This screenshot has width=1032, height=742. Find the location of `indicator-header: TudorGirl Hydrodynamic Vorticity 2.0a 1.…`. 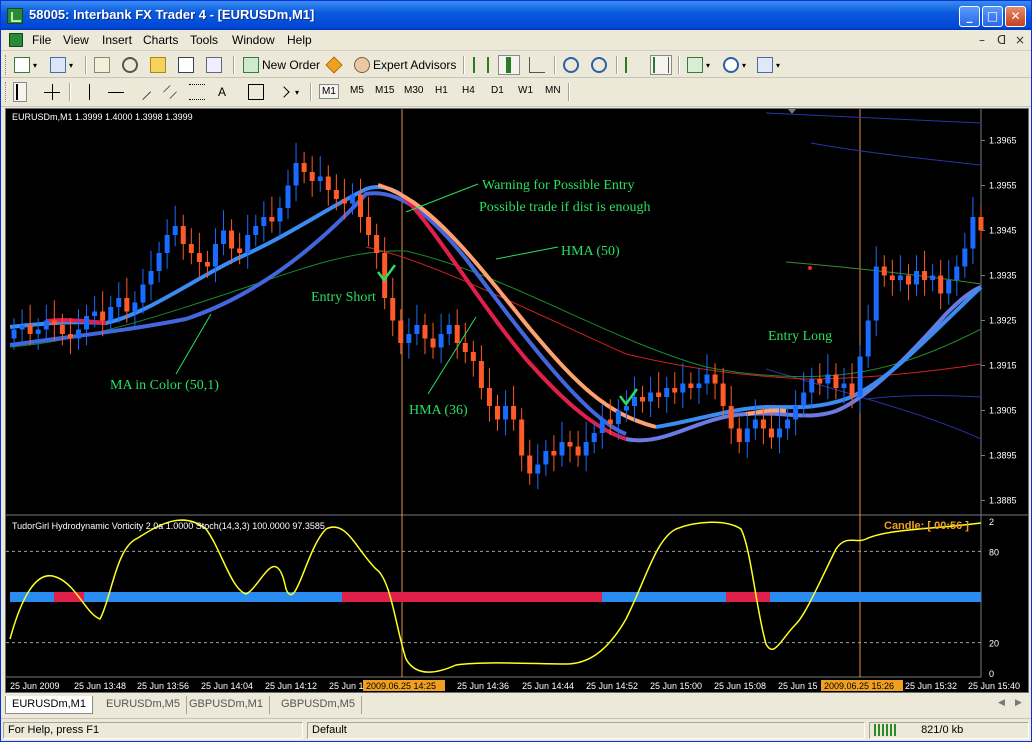

indicator-header: TudorGirl Hydrodynamic Vorticity 2.0a 1.… is located at coordinates (168, 526).